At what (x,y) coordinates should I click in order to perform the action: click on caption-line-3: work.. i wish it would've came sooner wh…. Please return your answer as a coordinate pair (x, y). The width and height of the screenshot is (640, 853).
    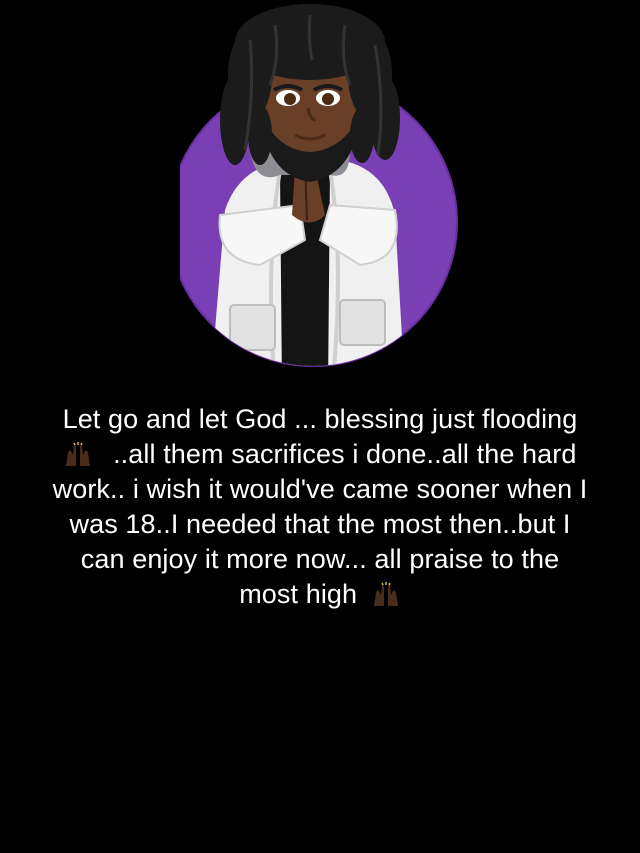
    Looking at the image, I should click on (320, 489).